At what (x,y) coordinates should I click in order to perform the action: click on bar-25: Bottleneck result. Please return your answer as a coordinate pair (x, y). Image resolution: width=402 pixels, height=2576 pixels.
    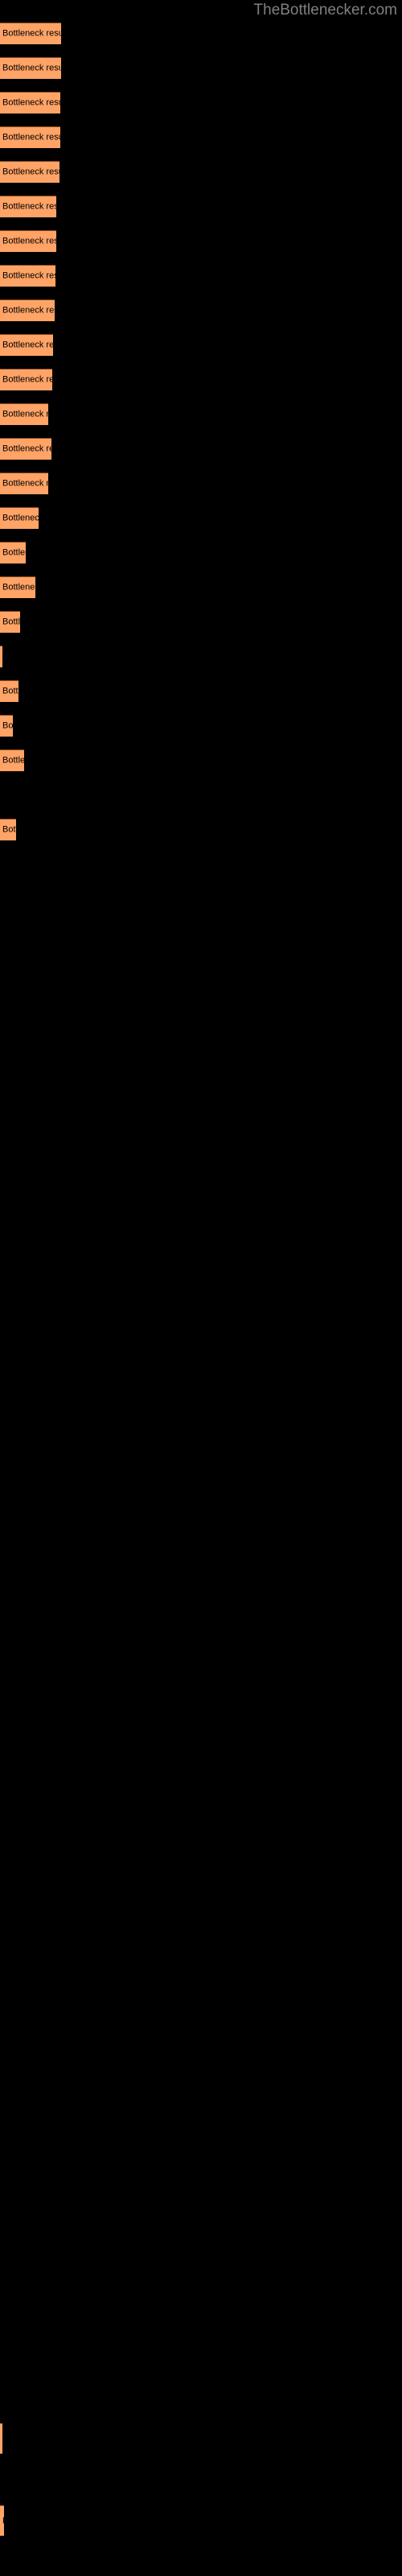
    Looking at the image, I should click on (2, 2520).